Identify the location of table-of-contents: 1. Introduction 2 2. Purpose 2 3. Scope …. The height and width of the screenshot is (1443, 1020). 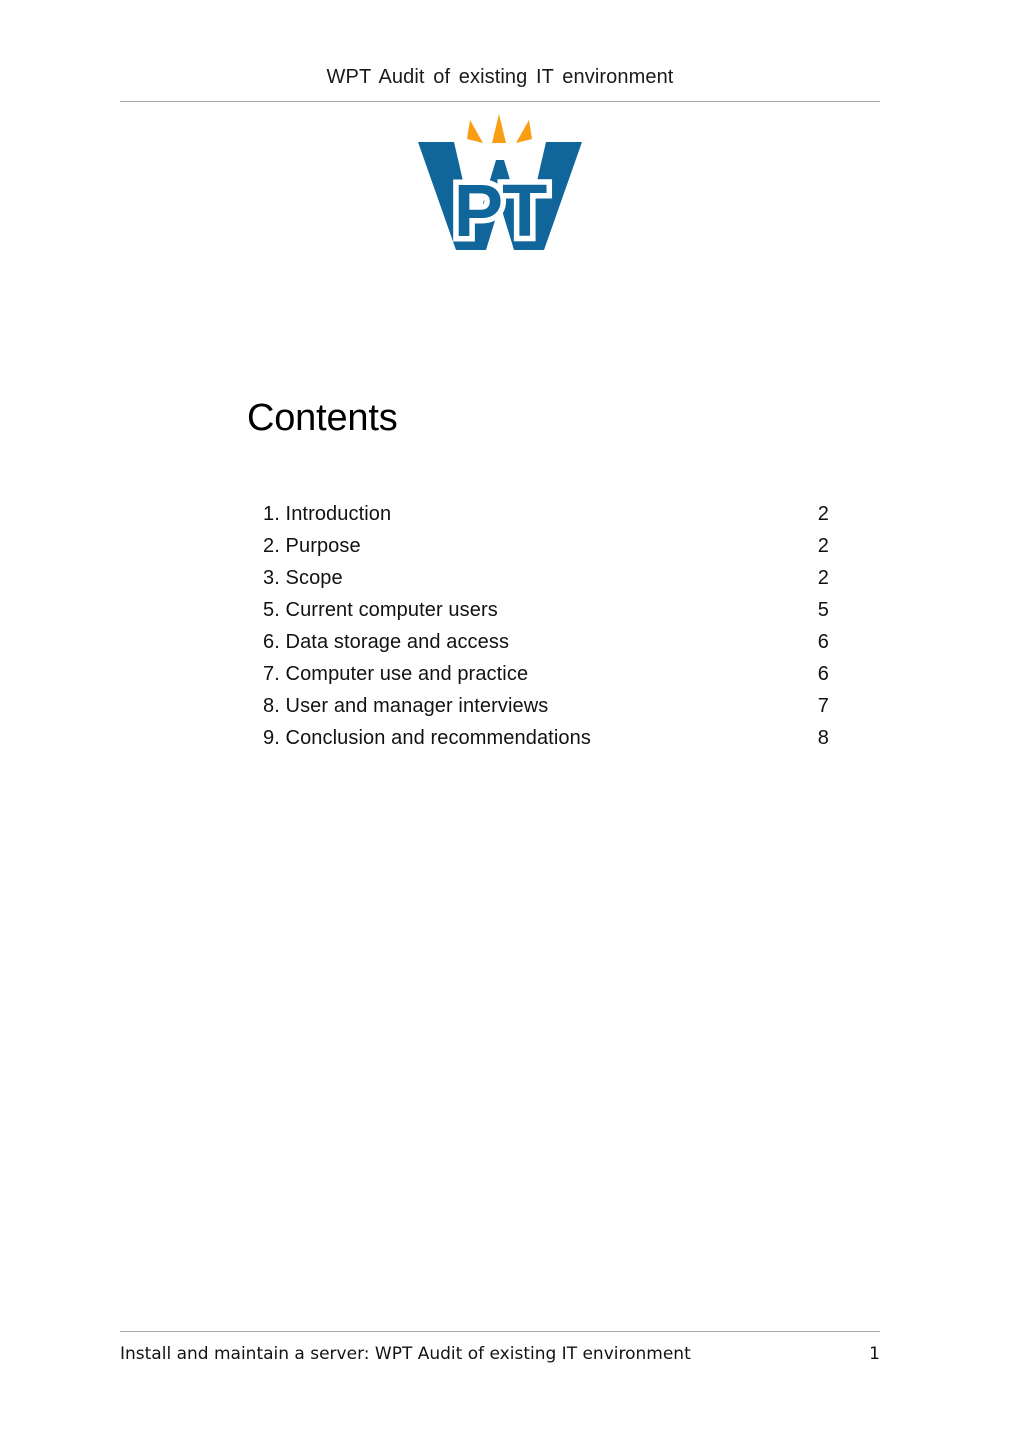
(546, 626).